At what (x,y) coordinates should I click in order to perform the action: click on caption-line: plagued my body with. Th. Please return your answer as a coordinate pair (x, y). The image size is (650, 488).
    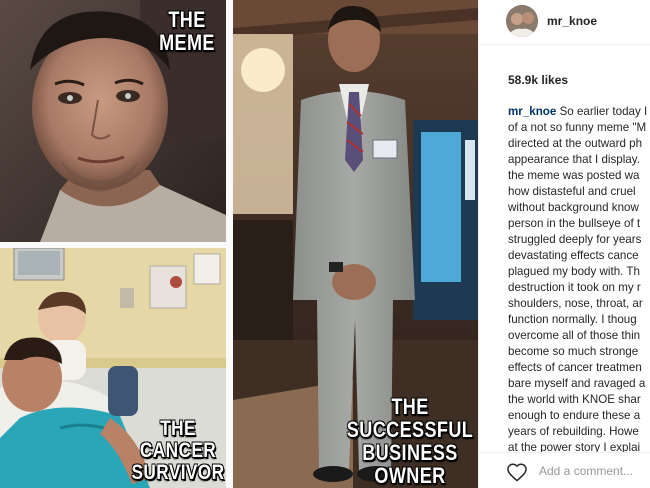
    Looking at the image, I should click on (574, 271).